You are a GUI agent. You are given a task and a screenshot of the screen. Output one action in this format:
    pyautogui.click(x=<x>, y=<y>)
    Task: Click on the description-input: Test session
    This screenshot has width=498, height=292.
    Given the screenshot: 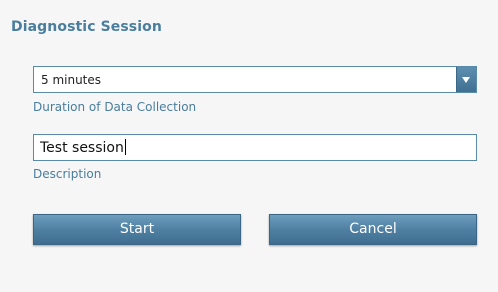 What is the action you would take?
    pyautogui.click(x=255, y=147)
    